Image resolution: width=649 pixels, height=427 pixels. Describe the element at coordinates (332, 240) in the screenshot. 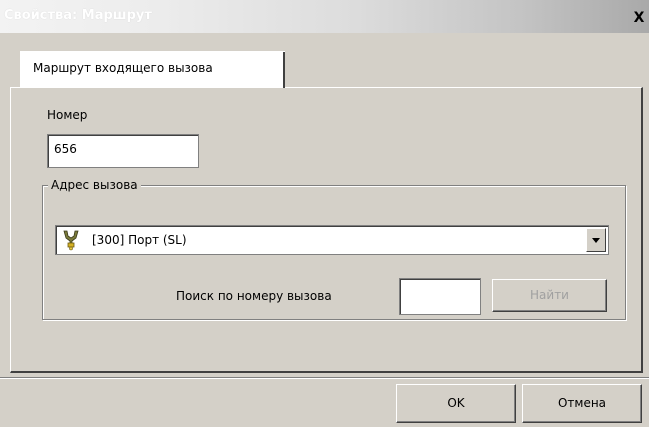

I see `call-address-combobox: [300] Порт (SL)` at that location.